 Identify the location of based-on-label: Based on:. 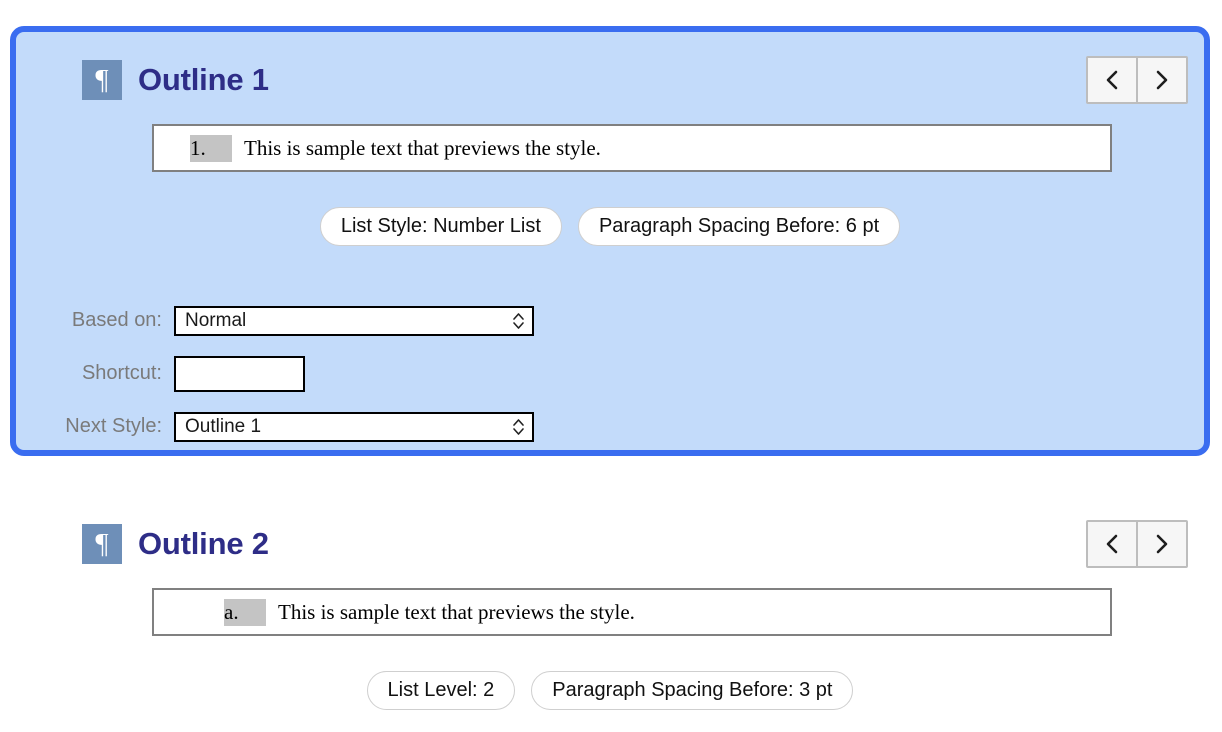
(116, 320).